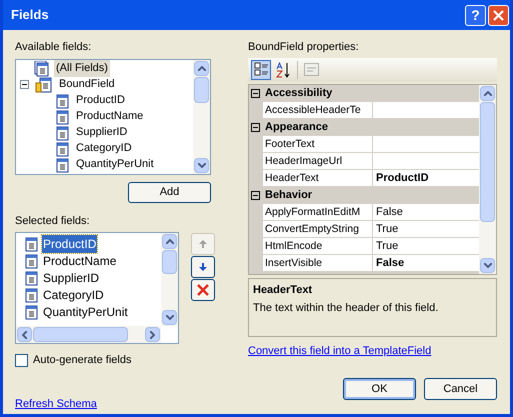 Image resolution: width=513 pixels, height=417 pixels. I want to click on property-name: FooterText, so click(318, 144).